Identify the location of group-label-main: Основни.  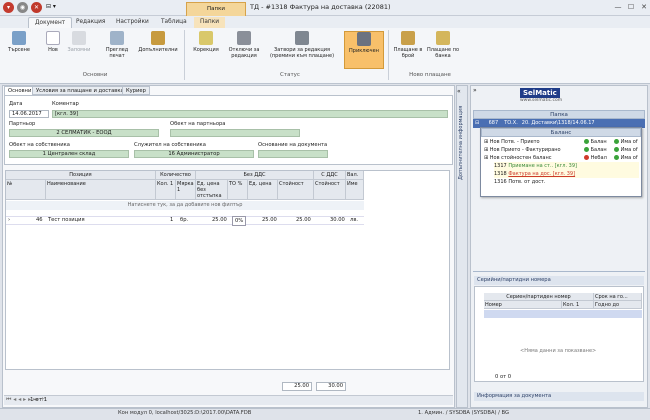
(95, 75).